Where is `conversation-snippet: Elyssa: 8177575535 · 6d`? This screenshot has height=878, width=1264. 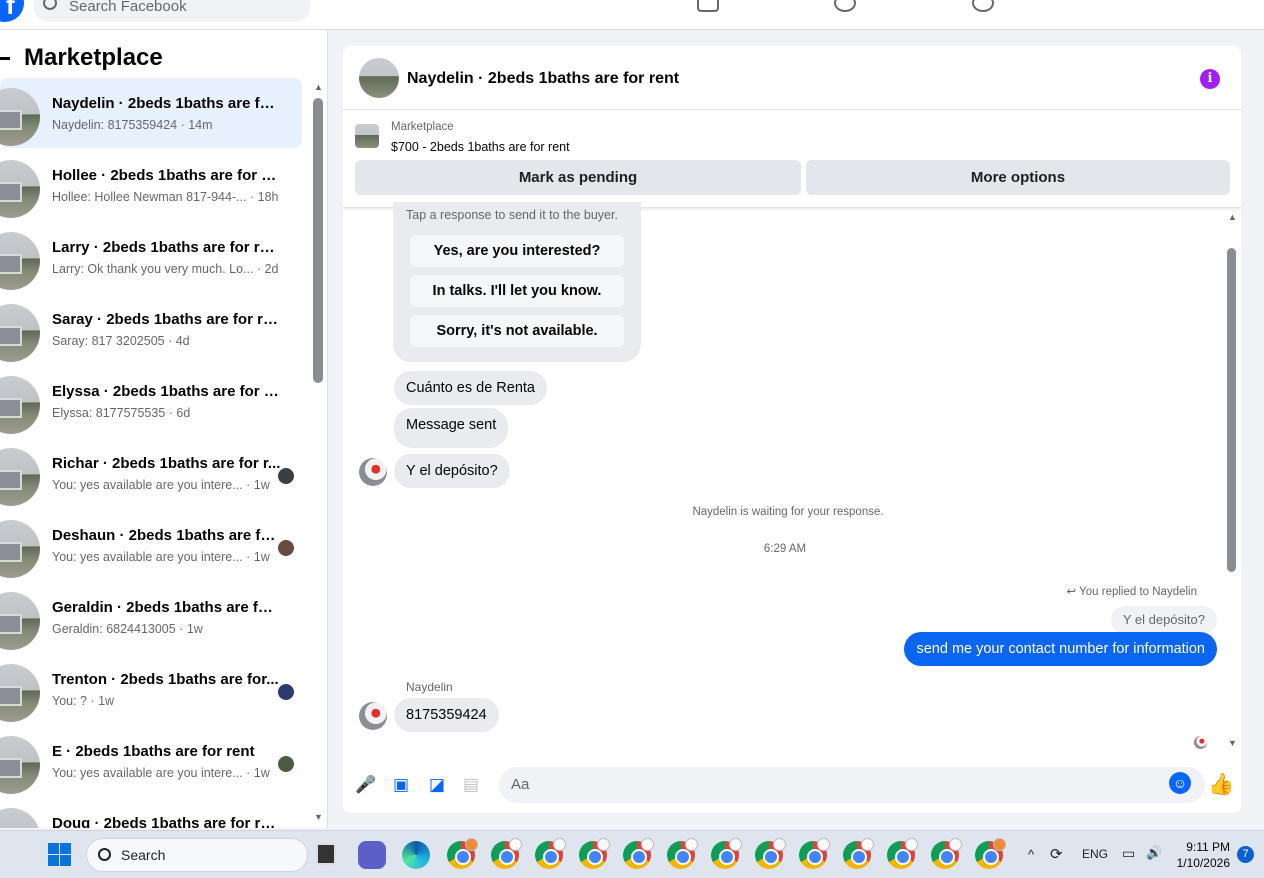
conversation-snippet: Elyssa: 8177575535 · 6d is located at coordinates (121, 413).